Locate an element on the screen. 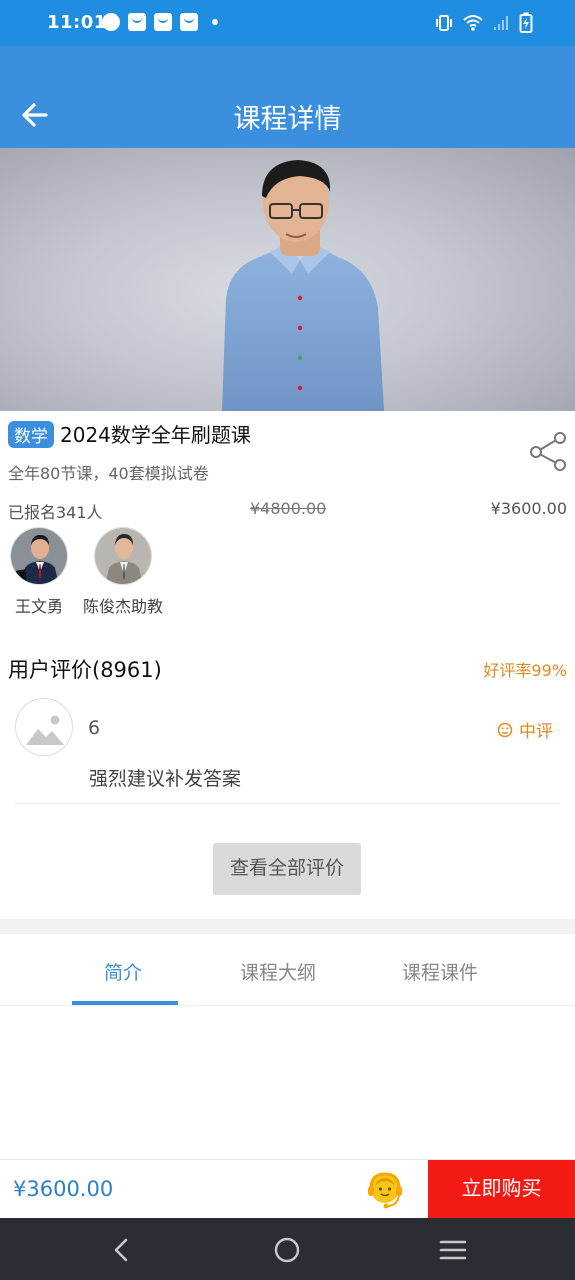 The width and height of the screenshot is (575, 1280). course-subtitle: 全年80节课，40套模拟试卷 is located at coordinates (108, 473).